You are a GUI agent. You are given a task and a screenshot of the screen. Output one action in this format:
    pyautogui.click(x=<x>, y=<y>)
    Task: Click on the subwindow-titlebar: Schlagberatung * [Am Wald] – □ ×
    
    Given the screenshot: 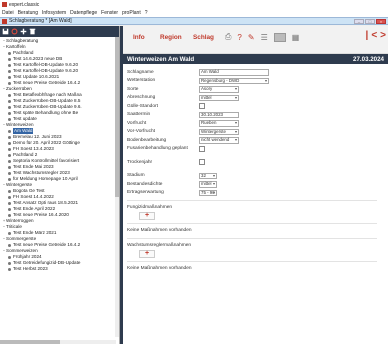 What is the action you would take?
    pyautogui.click(x=194, y=21)
    